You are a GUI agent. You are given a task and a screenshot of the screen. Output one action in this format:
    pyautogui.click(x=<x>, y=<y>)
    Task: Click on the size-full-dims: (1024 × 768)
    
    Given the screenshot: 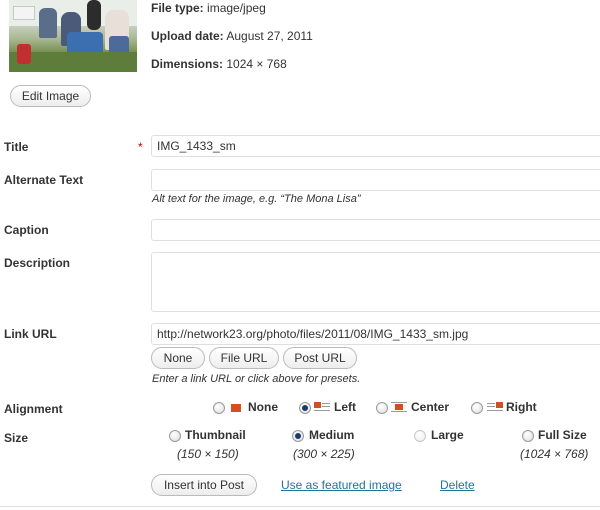 What is the action you would take?
    pyautogui.click(x=554, y=454)
    